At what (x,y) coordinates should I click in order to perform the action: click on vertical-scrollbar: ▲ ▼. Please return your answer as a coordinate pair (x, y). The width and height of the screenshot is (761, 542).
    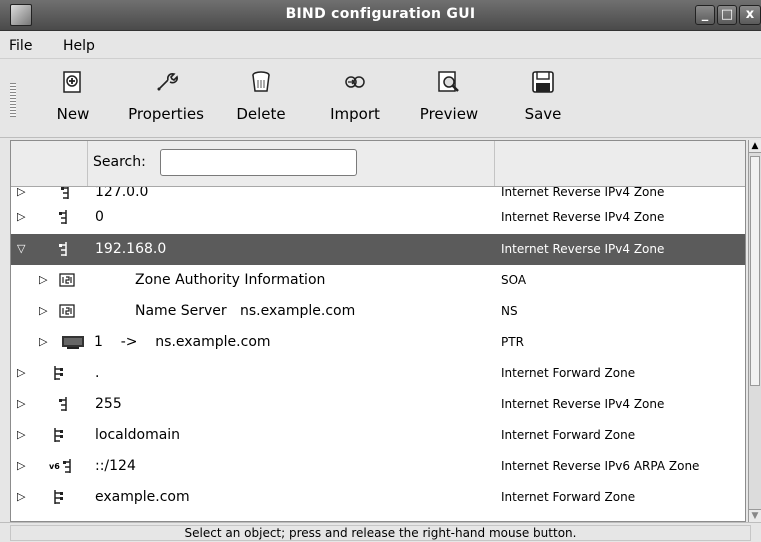
    Looking at the image, I should click on (754, 331).